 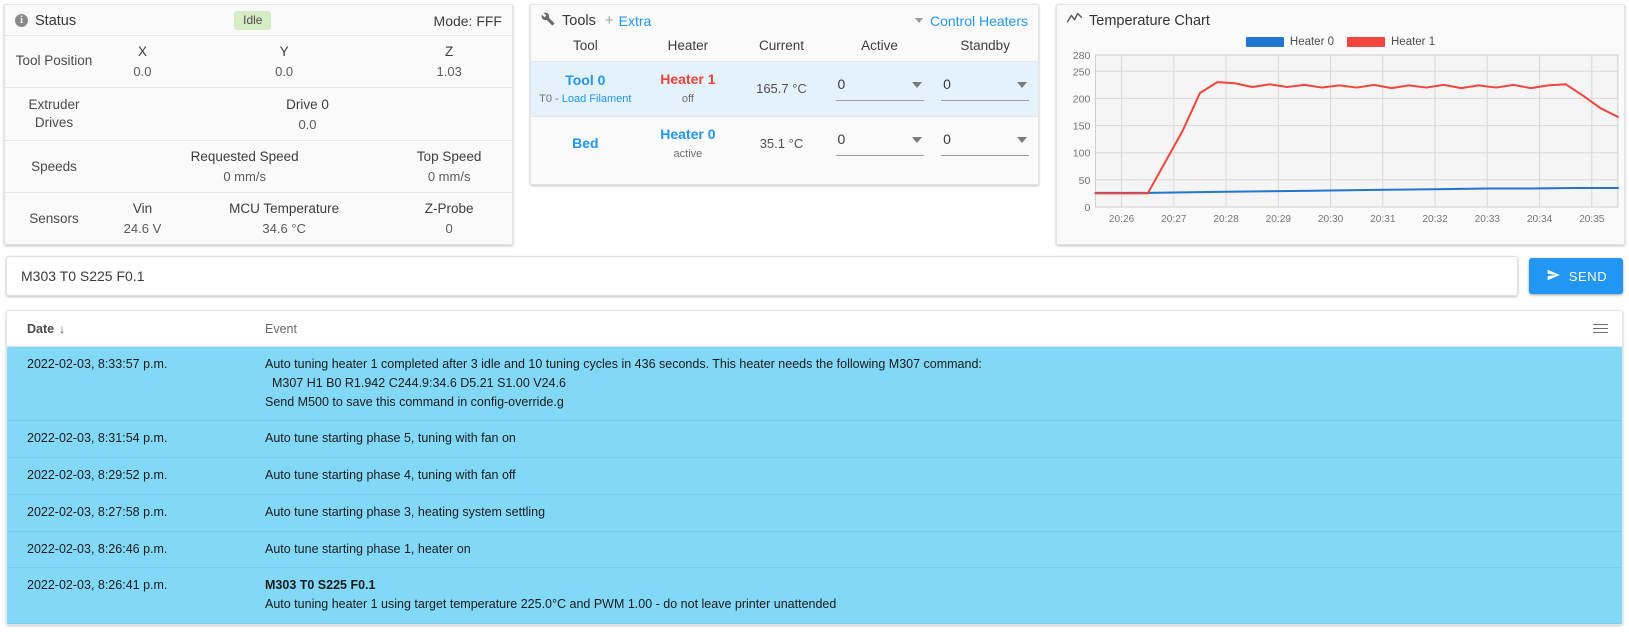 I want to click on control-heaters-dropdown: Control Heaters, so click(x=971, y=20).